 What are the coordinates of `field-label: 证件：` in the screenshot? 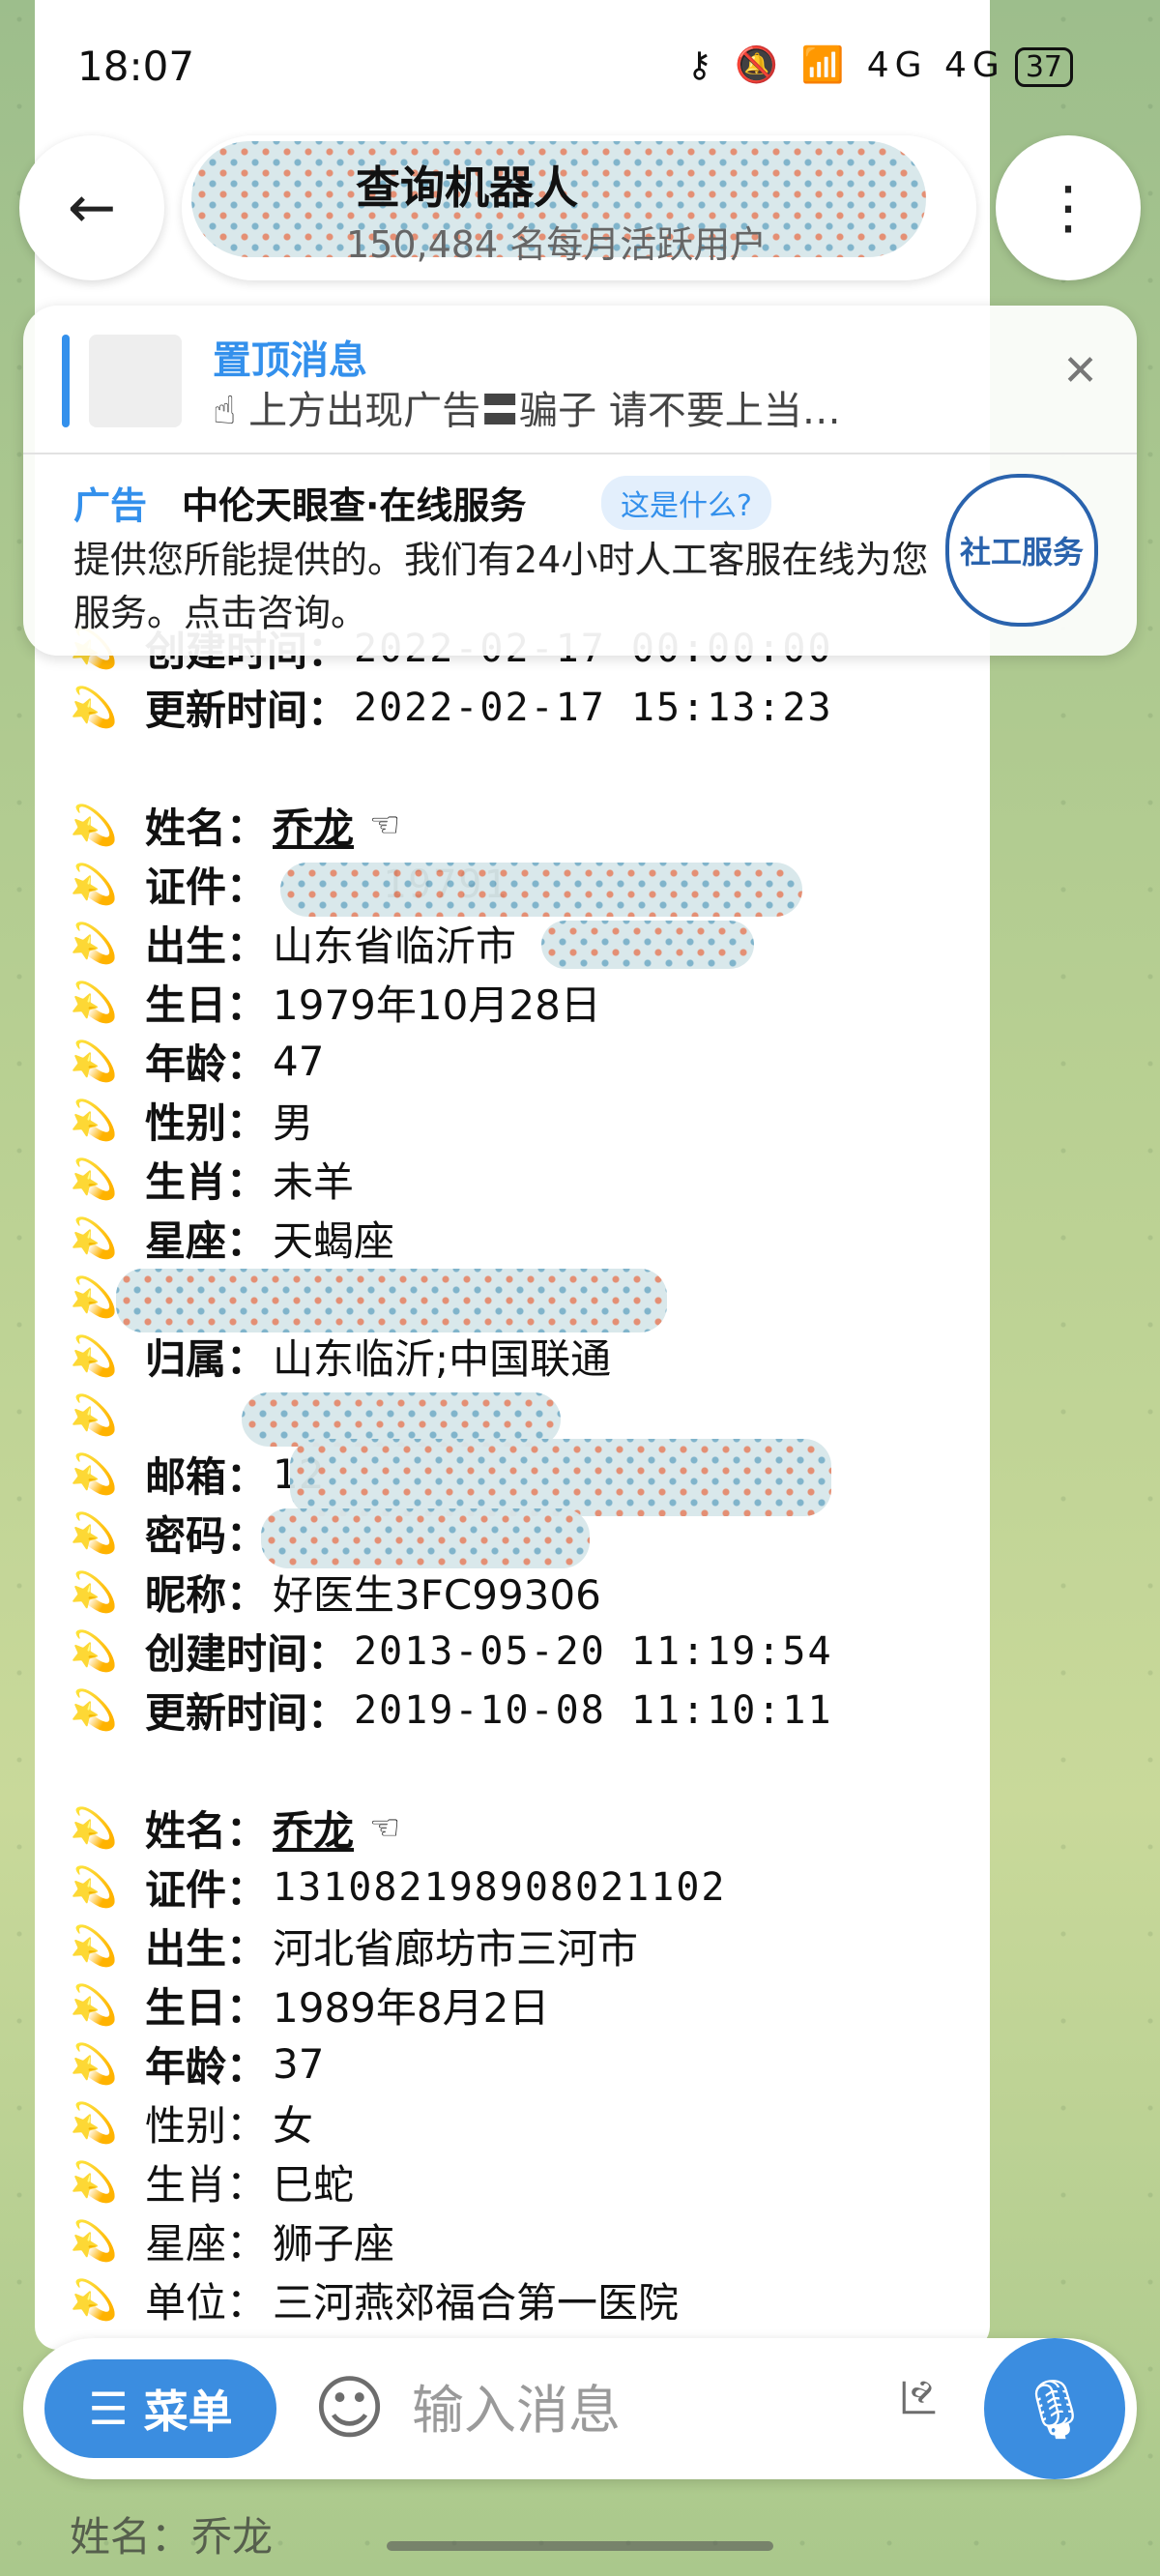 It's located at (207, 1890).